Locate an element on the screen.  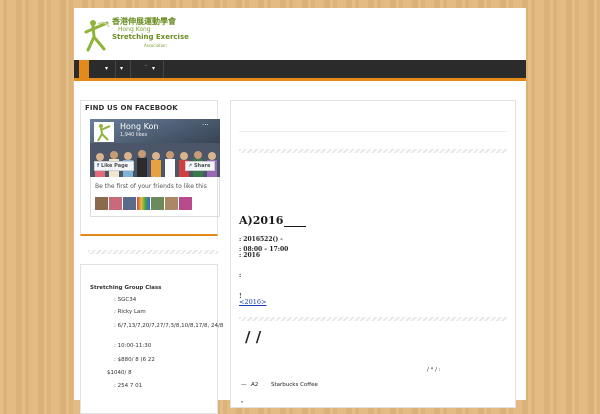
logo-line-3: Association is located at coordinates (155, 45).